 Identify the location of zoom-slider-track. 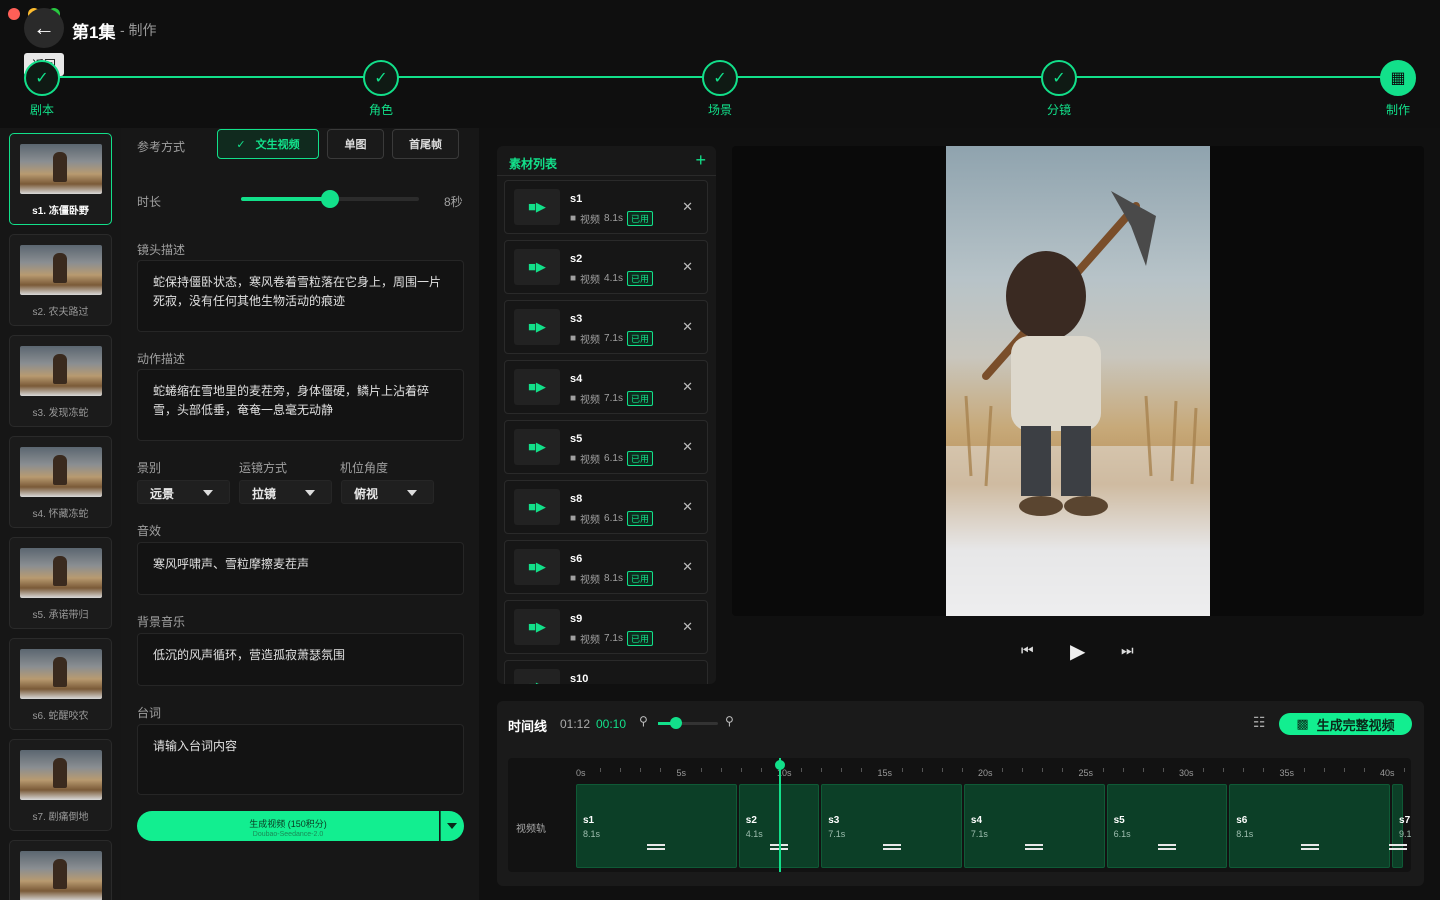
(688, 723).